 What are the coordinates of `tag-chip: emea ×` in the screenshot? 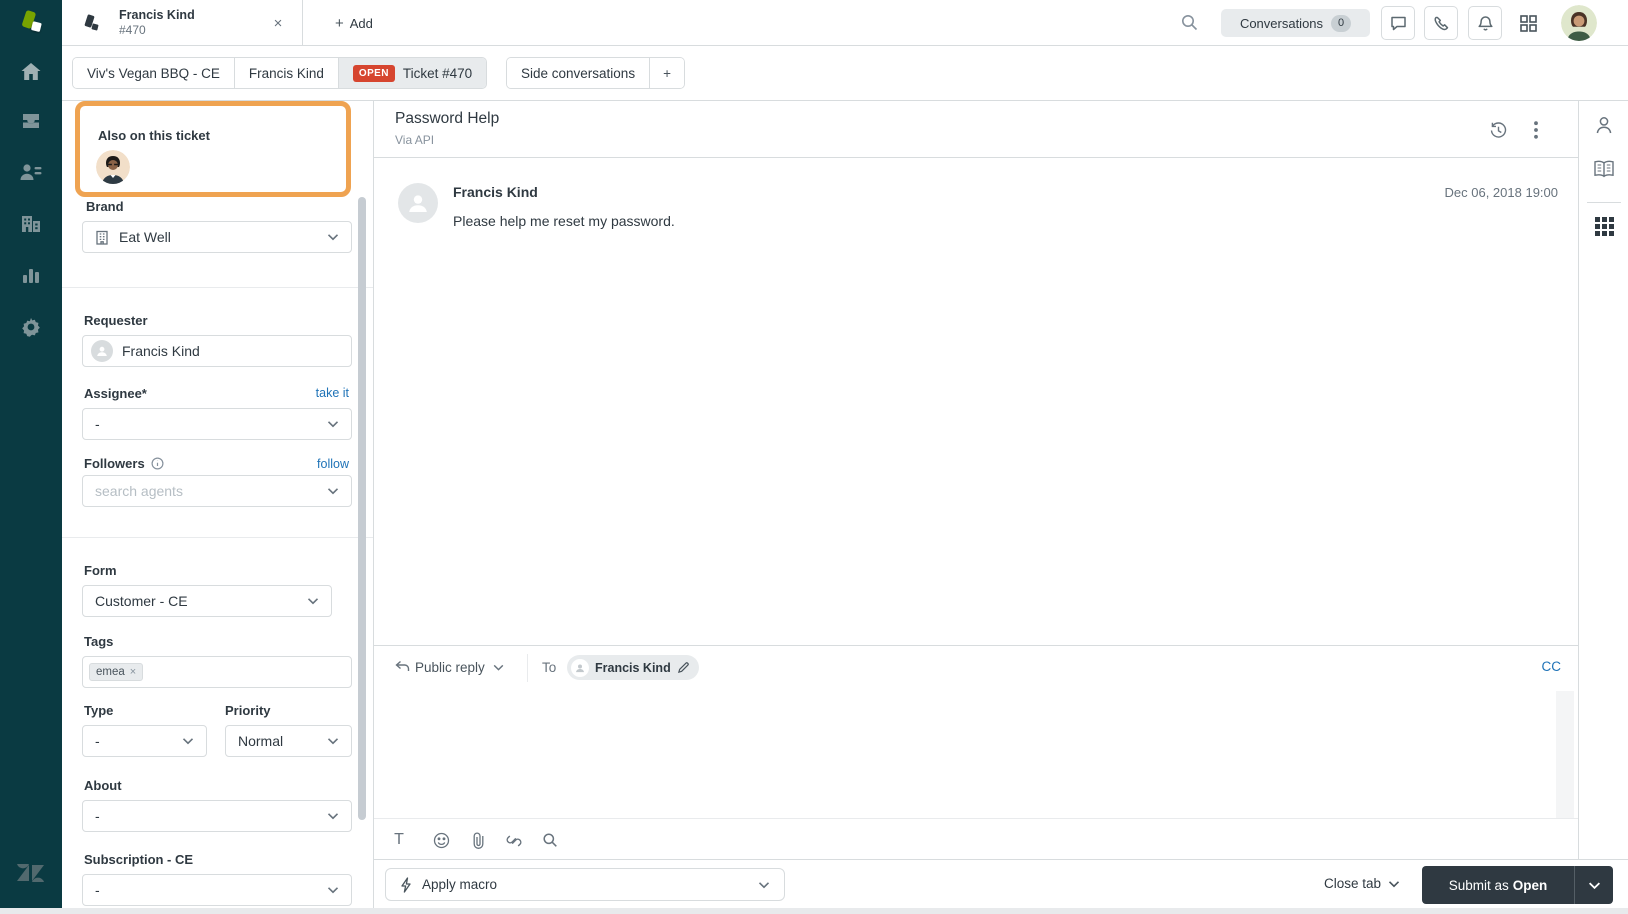 It's located at (116, 672).